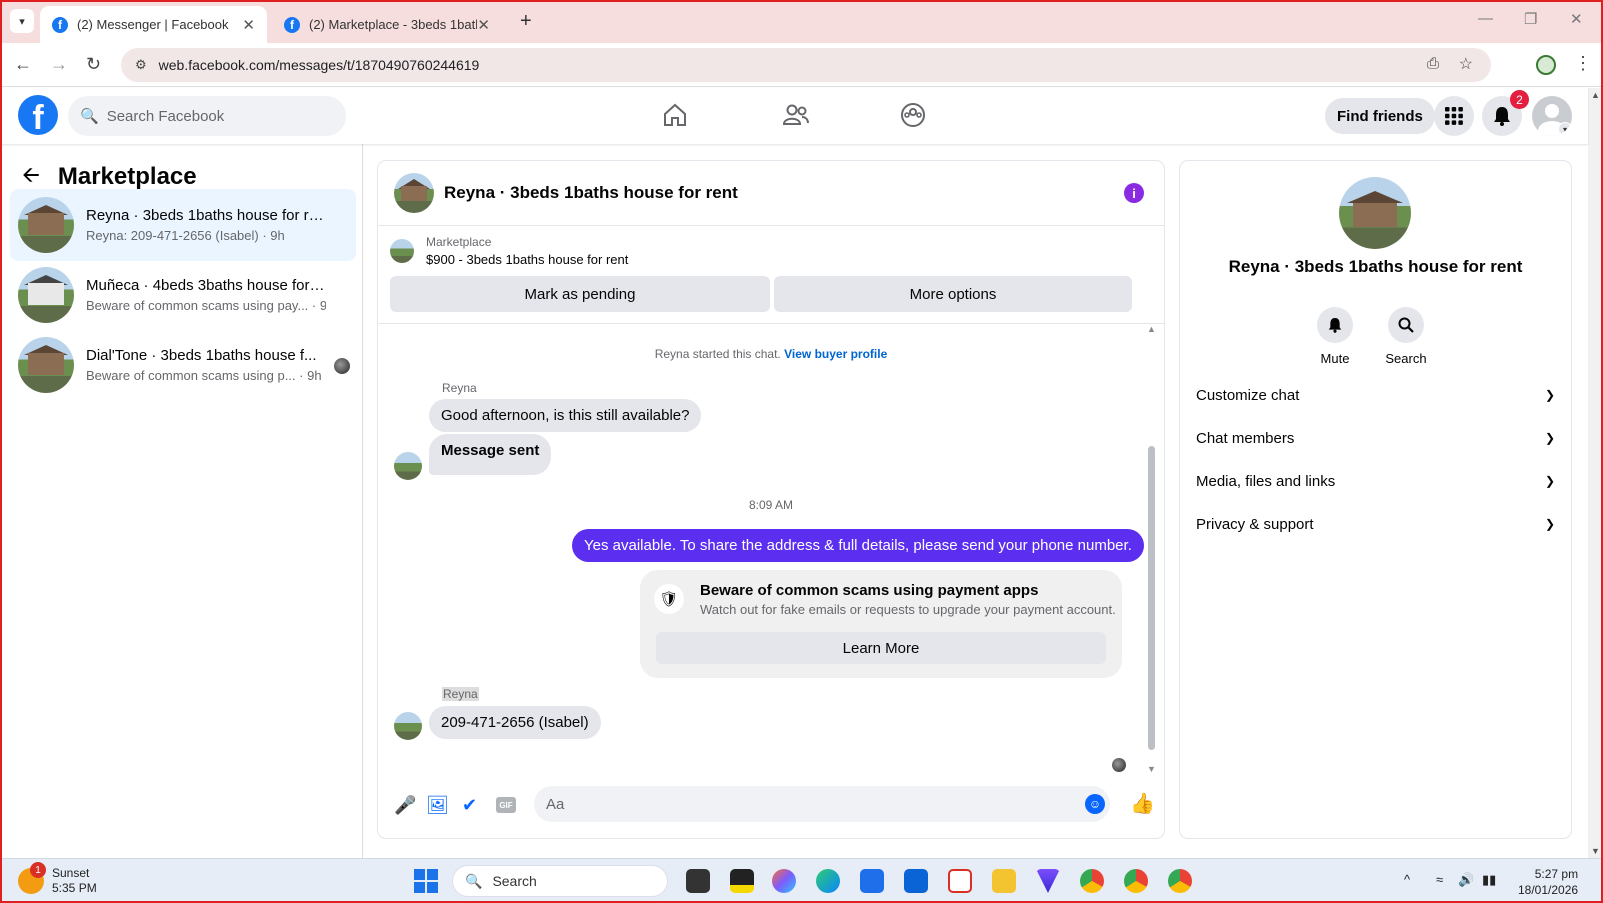  What do you see at coordinates (872, 881) in the screenshot?
I see `microsoft-store-icon` at bounding box center [872, 881].